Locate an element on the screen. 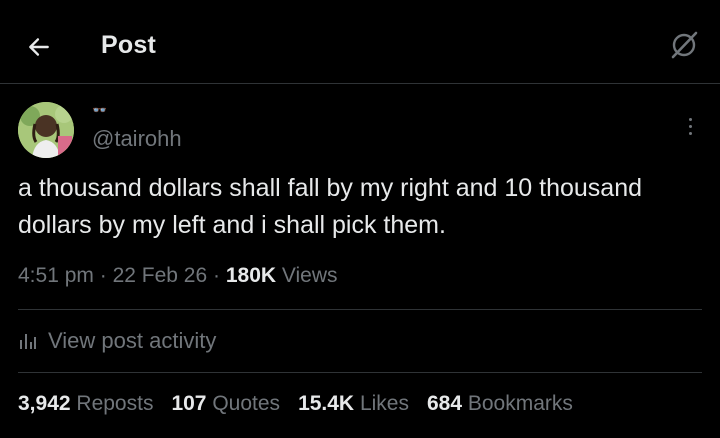  avatar-image is located at coordinates (46, 130).